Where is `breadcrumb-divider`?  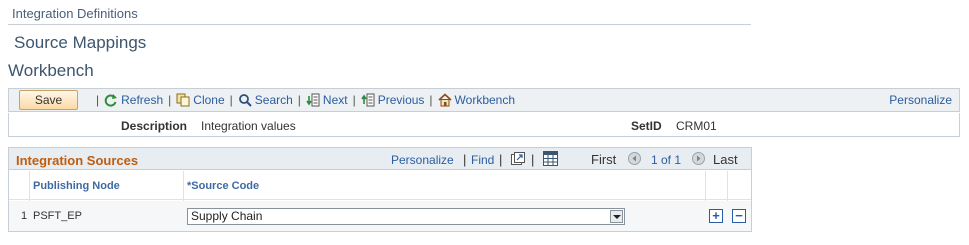 breadcrumb-divider is located at coordinates (379, 24).